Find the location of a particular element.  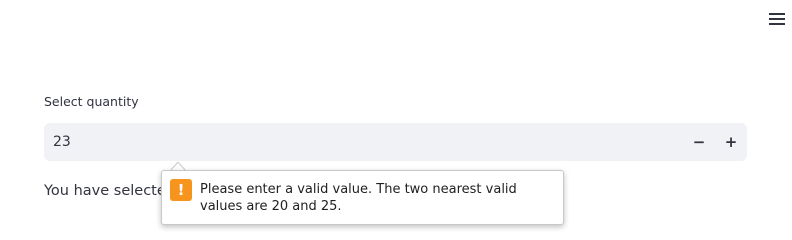

quantity-number-input: − + is located at coordinates (395, 142).